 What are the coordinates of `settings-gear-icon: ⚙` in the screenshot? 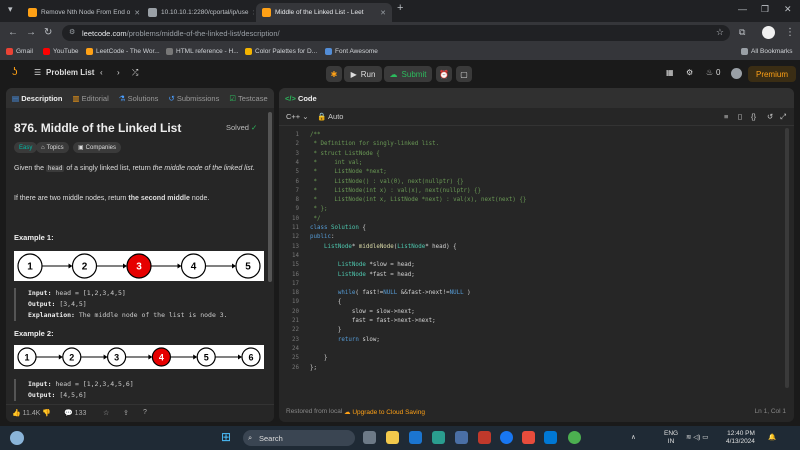 It's located at (689, 72).